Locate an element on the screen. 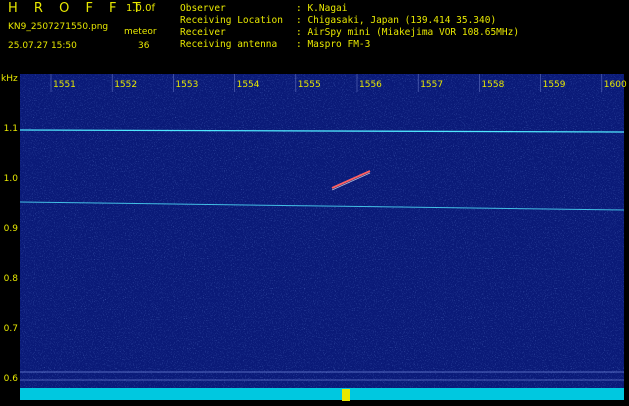  x-tick-label: 1600 is located at coordinates (615, 85).